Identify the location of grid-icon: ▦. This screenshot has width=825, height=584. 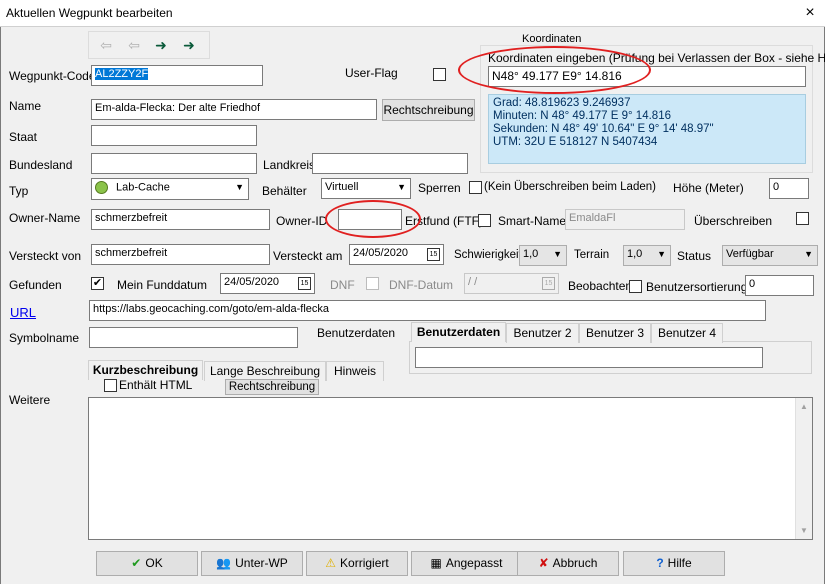
(436, 563).